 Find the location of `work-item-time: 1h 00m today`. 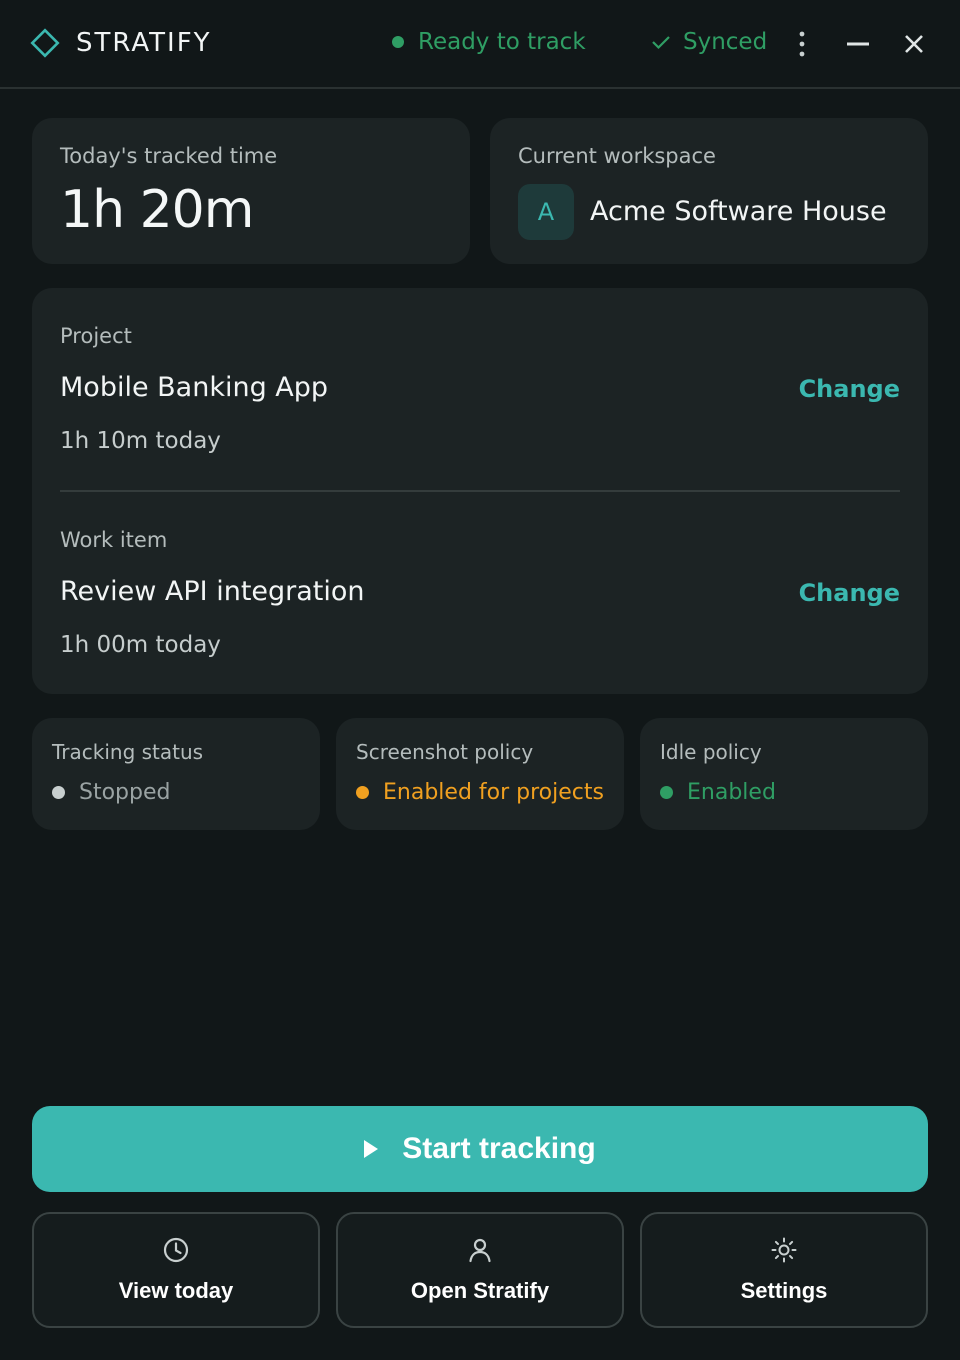

work-item-time: 1h 00m today is located at coordinates (140, 645).